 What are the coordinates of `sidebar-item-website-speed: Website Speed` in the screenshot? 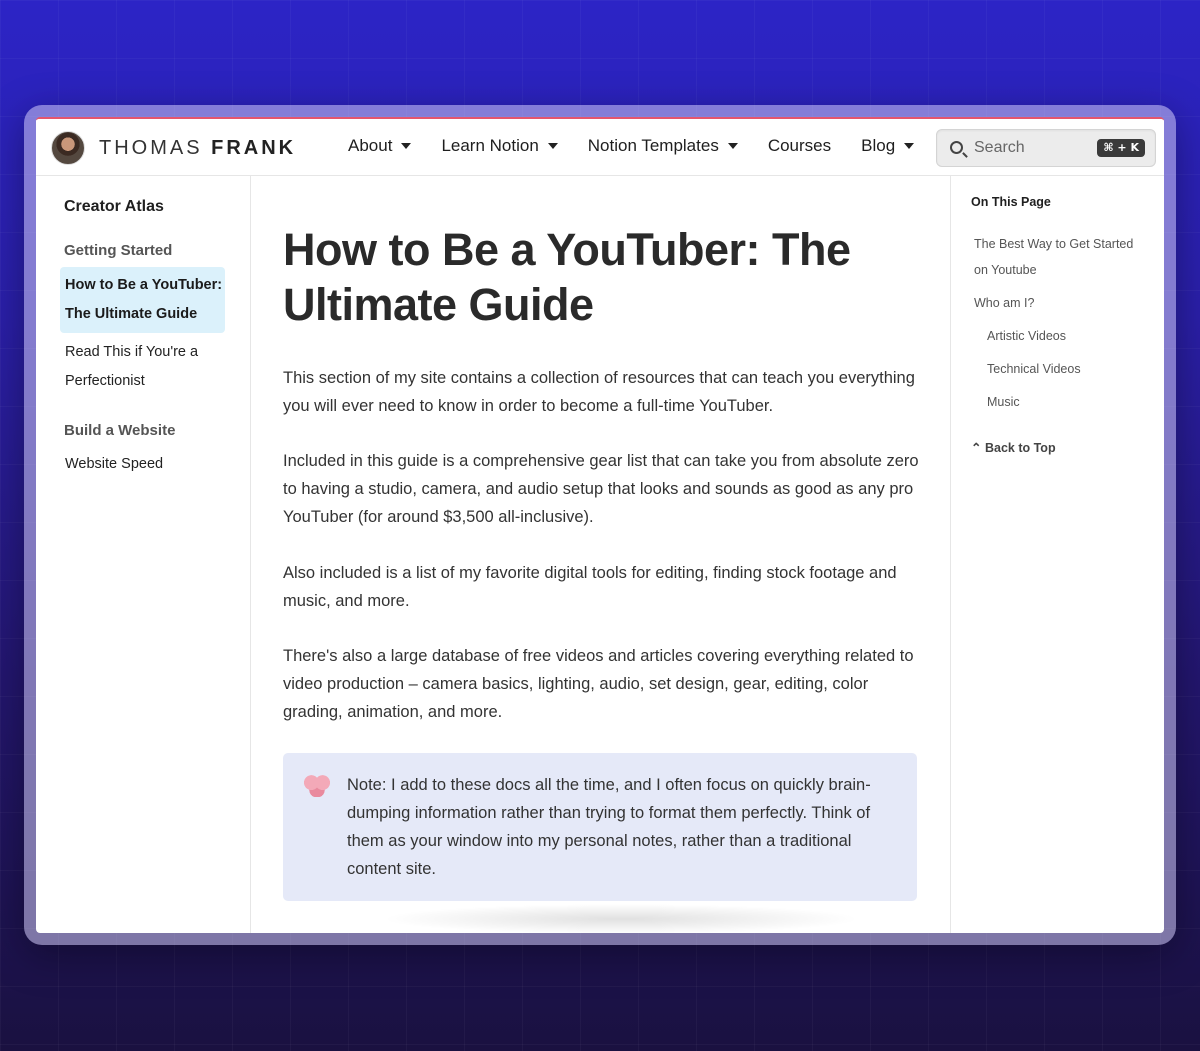 It's located at (145, 464).